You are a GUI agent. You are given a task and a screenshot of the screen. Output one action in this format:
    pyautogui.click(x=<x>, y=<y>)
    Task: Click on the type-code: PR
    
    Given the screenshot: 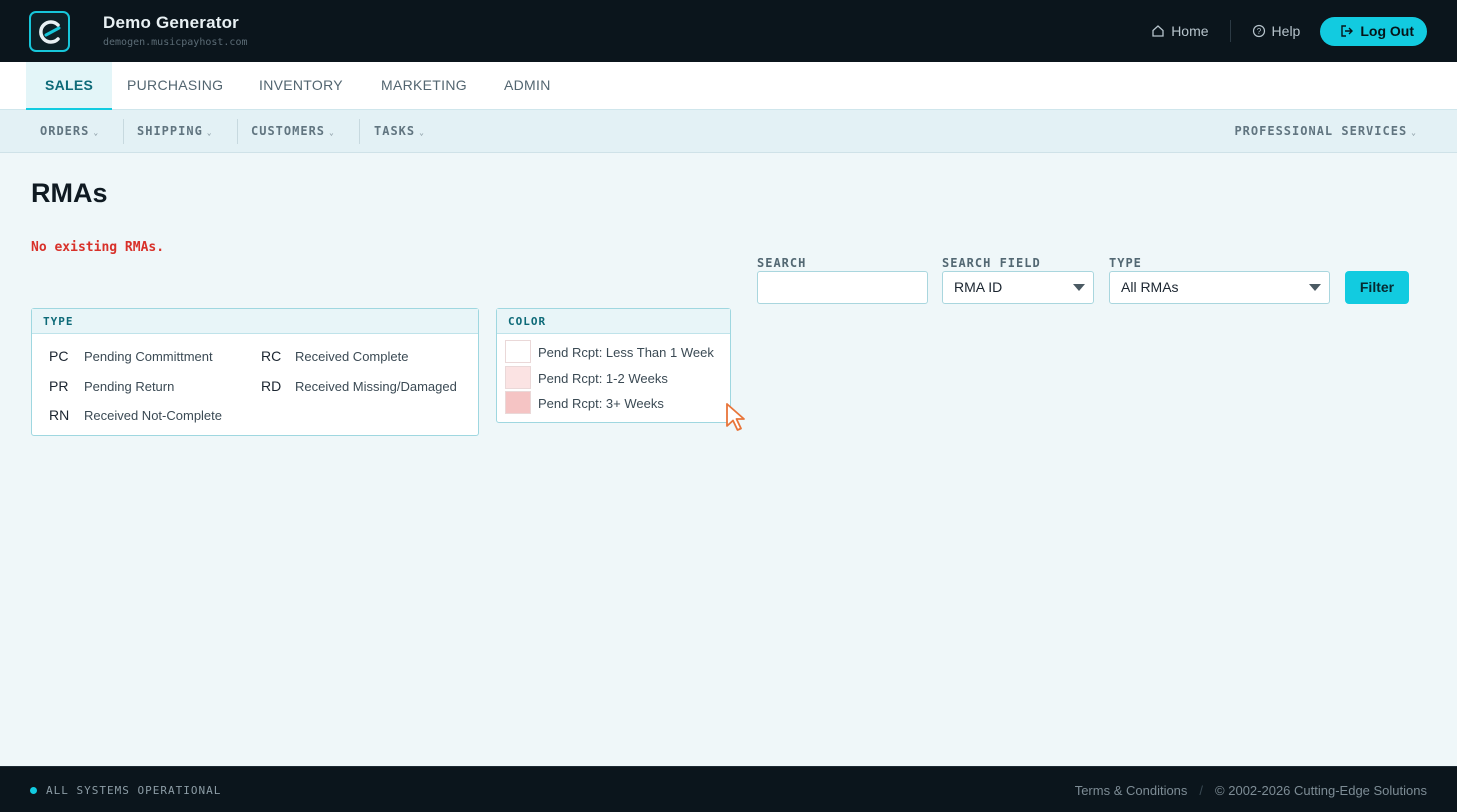 What is the action you would take?
    pyautogui.click(x=59, y=386)
    